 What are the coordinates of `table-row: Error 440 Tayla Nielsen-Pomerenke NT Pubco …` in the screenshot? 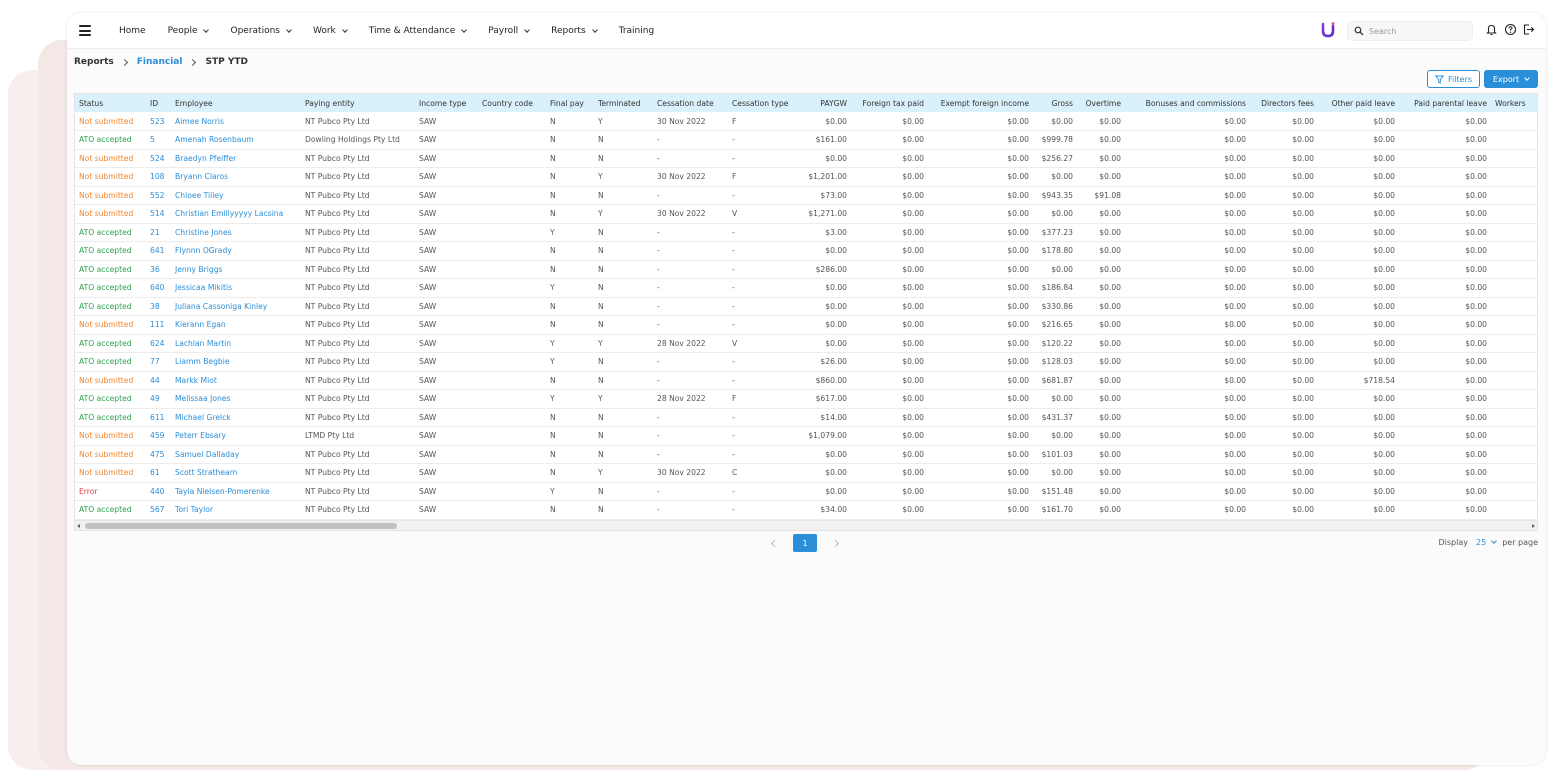 It's located at (806, 491).